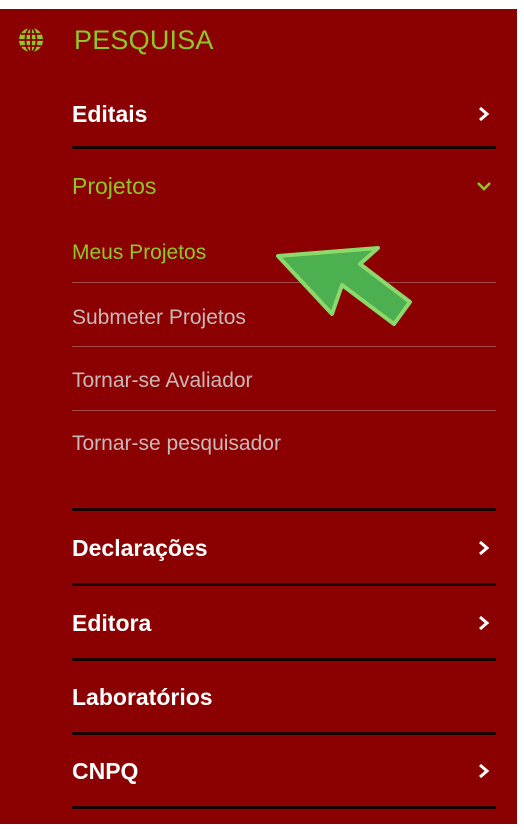  What do you see at coordinates (112, 622) in the screenshot?
I see `menu-item-label: Editora` at bounding box center [112, 622].